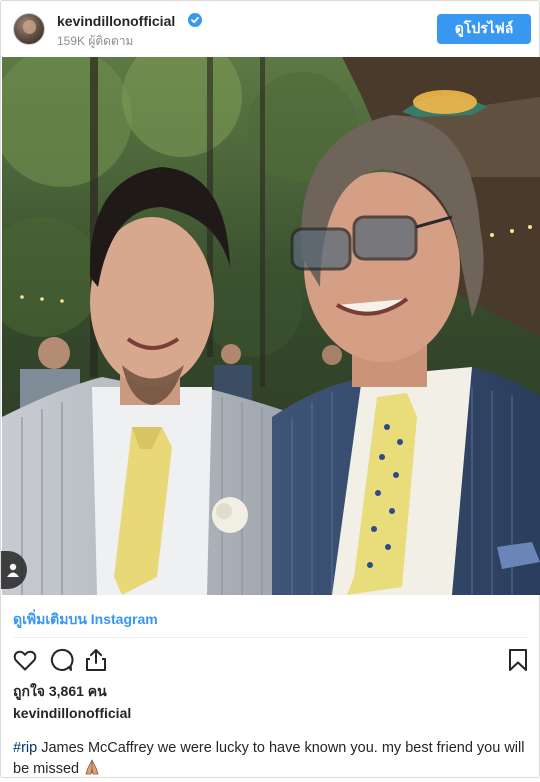  What do you see at coordinates (95, 41) in the screenshot?
I see `follower-count: 159K ผู้ติดตาม` at bounding box center [95, 41].